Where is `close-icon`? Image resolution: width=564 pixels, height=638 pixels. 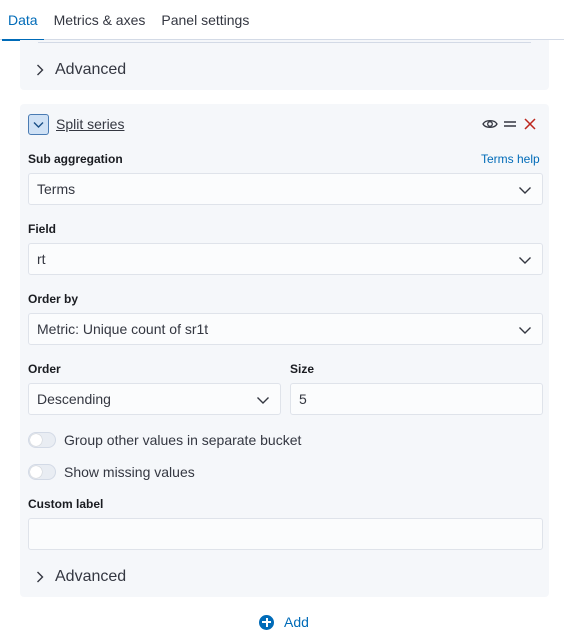
close-icon is located at coordinates (530, 124).